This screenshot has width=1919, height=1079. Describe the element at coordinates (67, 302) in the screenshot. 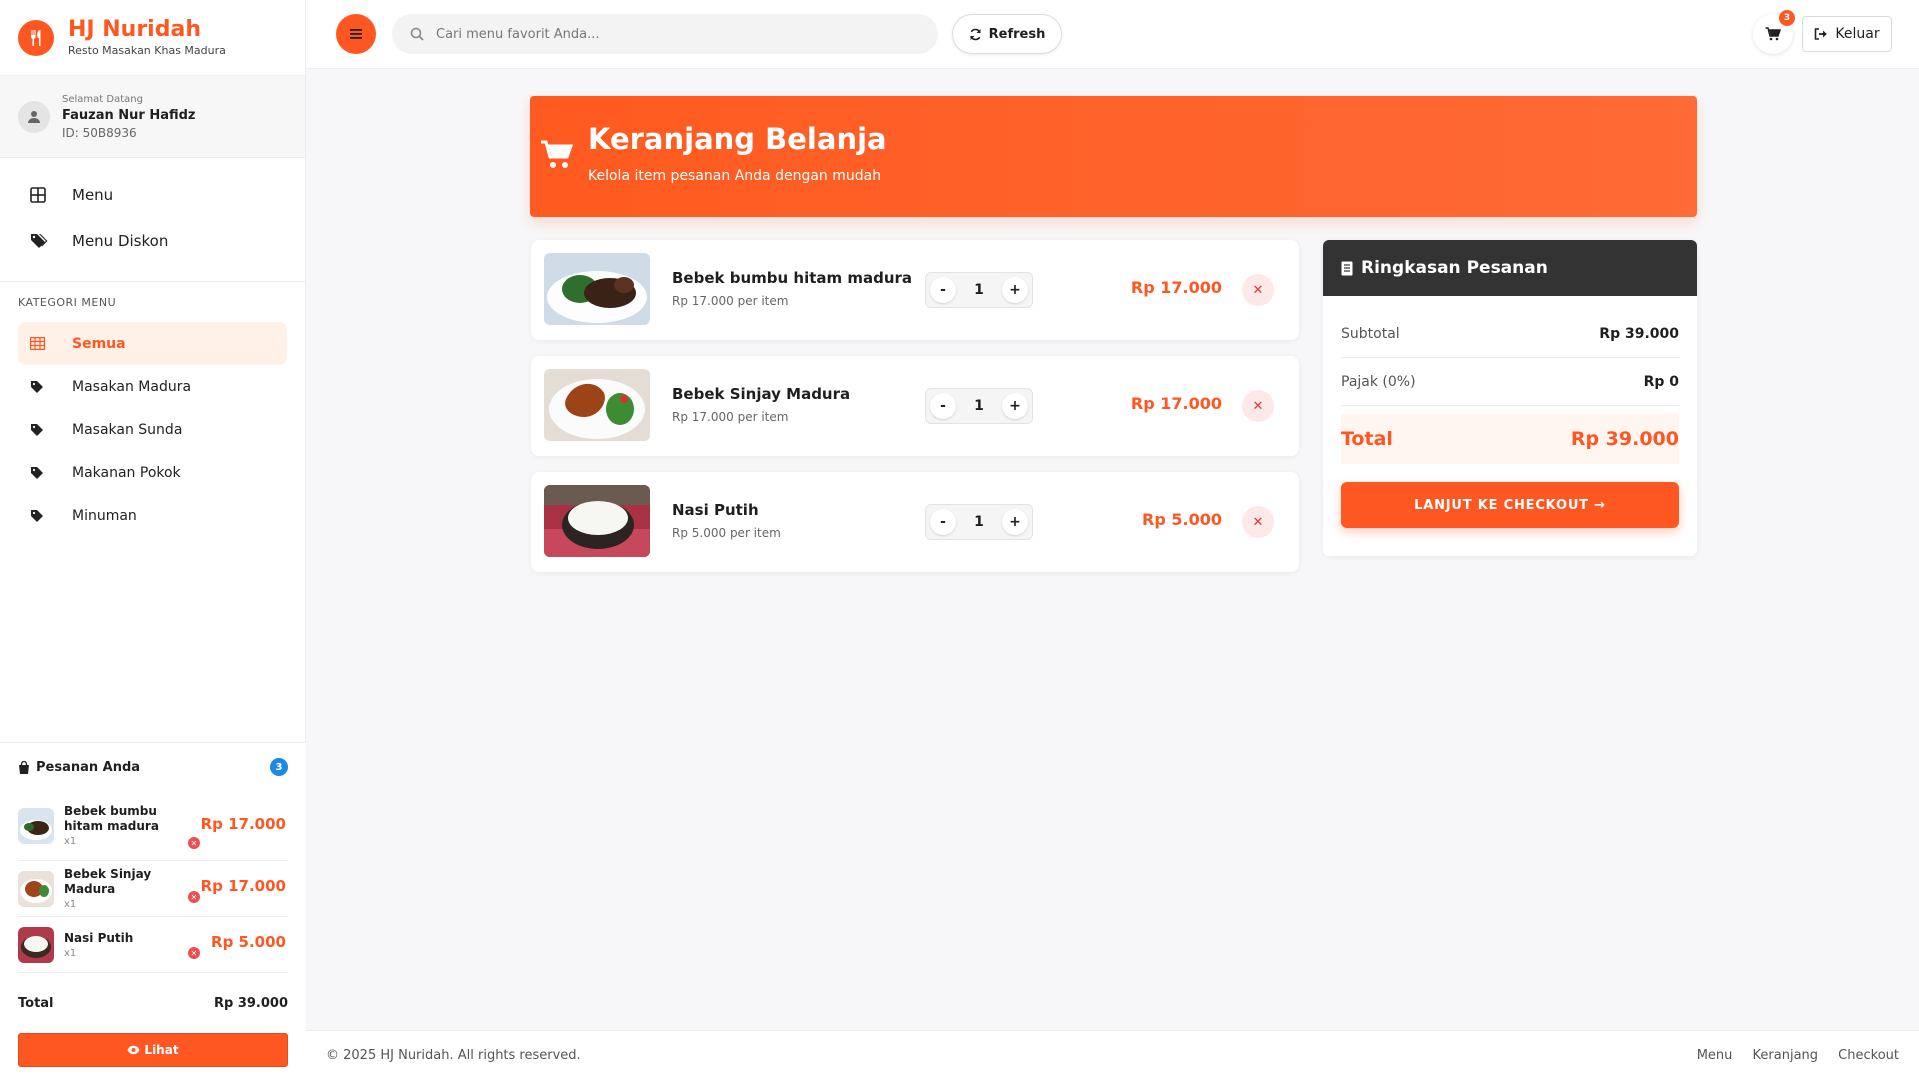

I see `category-title: KATEGORI MENU` at that location.